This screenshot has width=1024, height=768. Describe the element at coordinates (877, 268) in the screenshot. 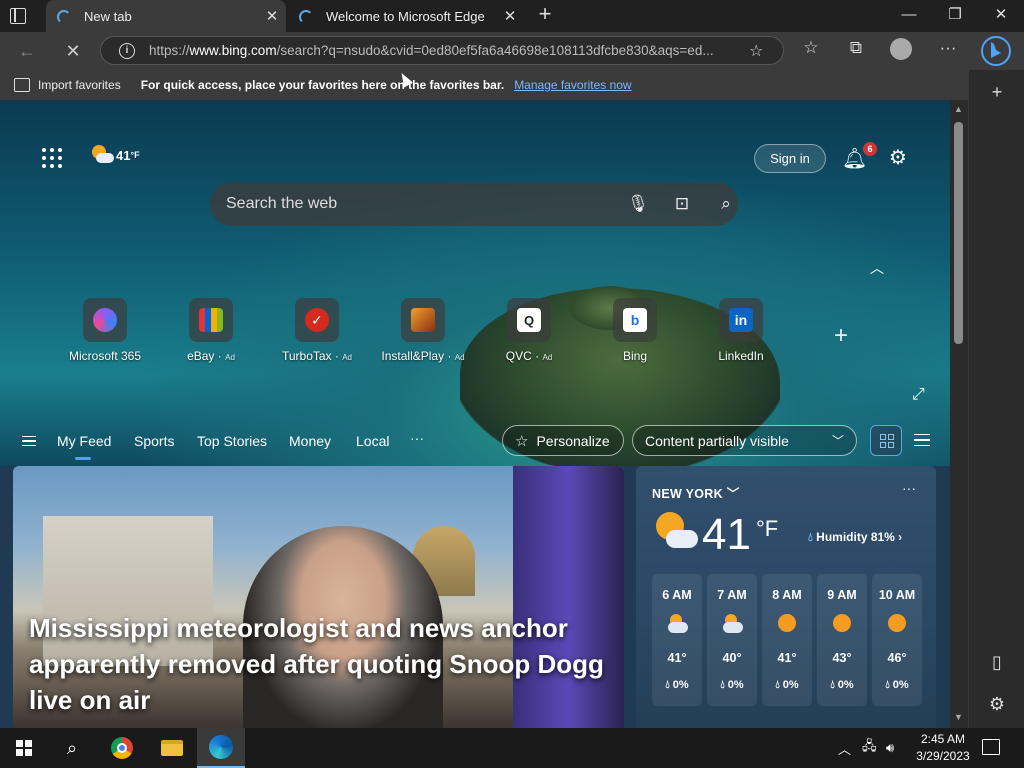

I see `collapse-chevron-icon: ︿` at that location.